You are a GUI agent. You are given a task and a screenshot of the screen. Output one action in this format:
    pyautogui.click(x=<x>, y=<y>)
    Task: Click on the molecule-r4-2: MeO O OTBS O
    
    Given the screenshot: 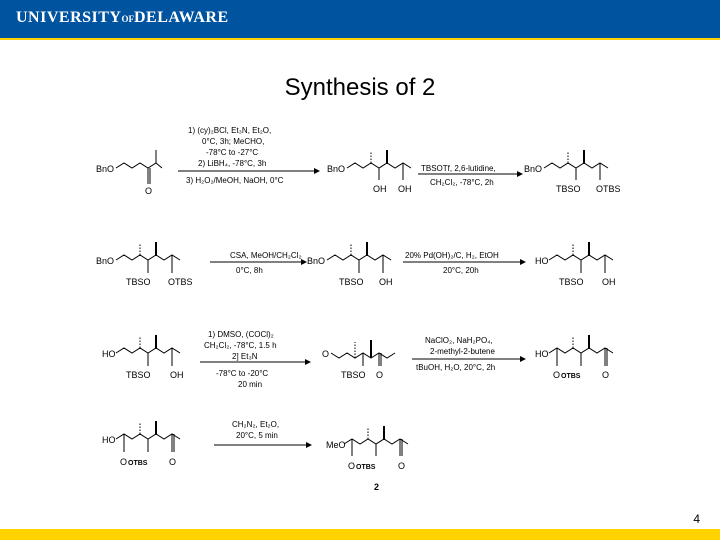 What is the action you would take?
    pyautogui.click(x=367, y=448)
    